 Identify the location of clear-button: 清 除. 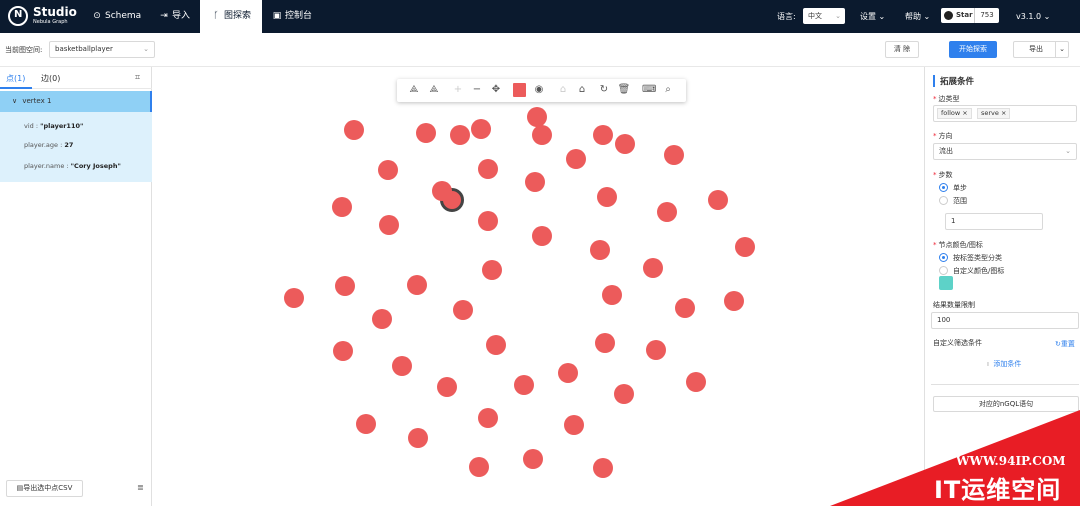
(902, 49).